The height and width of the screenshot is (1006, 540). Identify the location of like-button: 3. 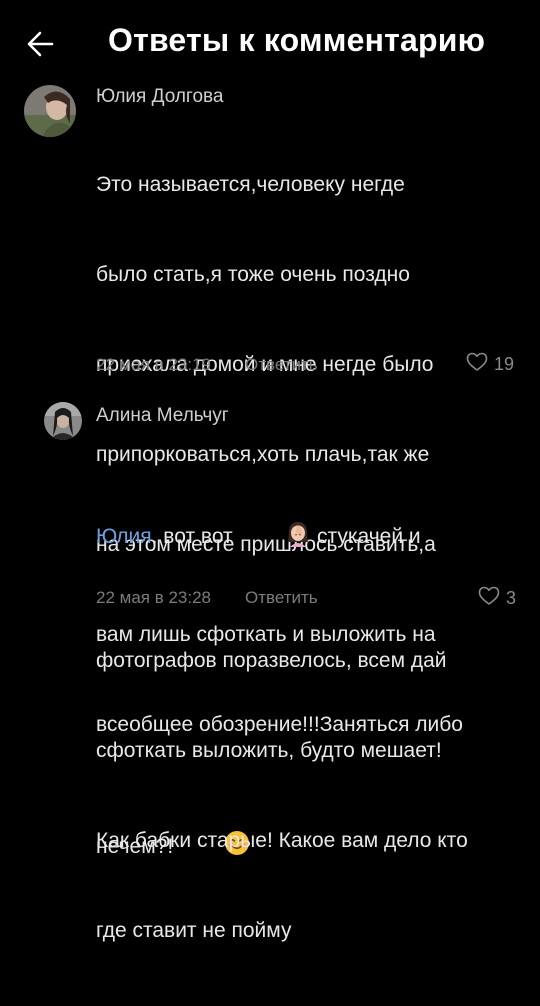
(497, 598).